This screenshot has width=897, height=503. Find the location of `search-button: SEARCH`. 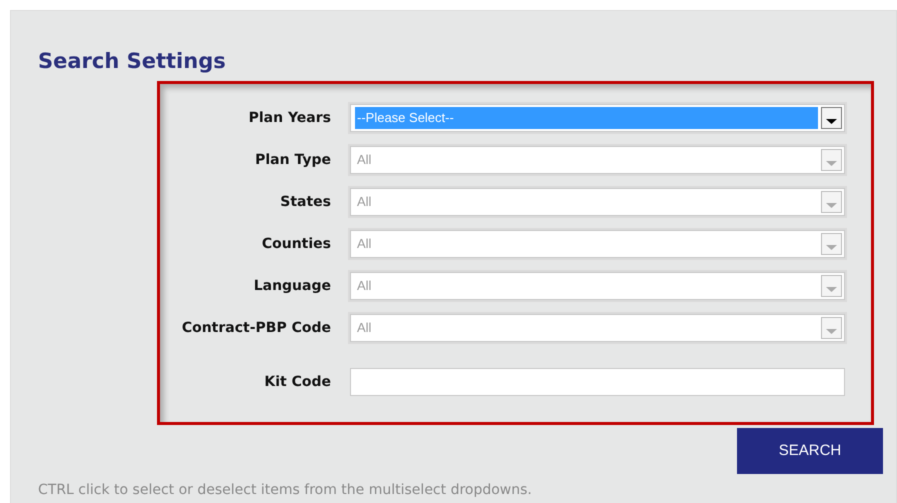

search-button: SEARCH is located at coordinates (810, 451).